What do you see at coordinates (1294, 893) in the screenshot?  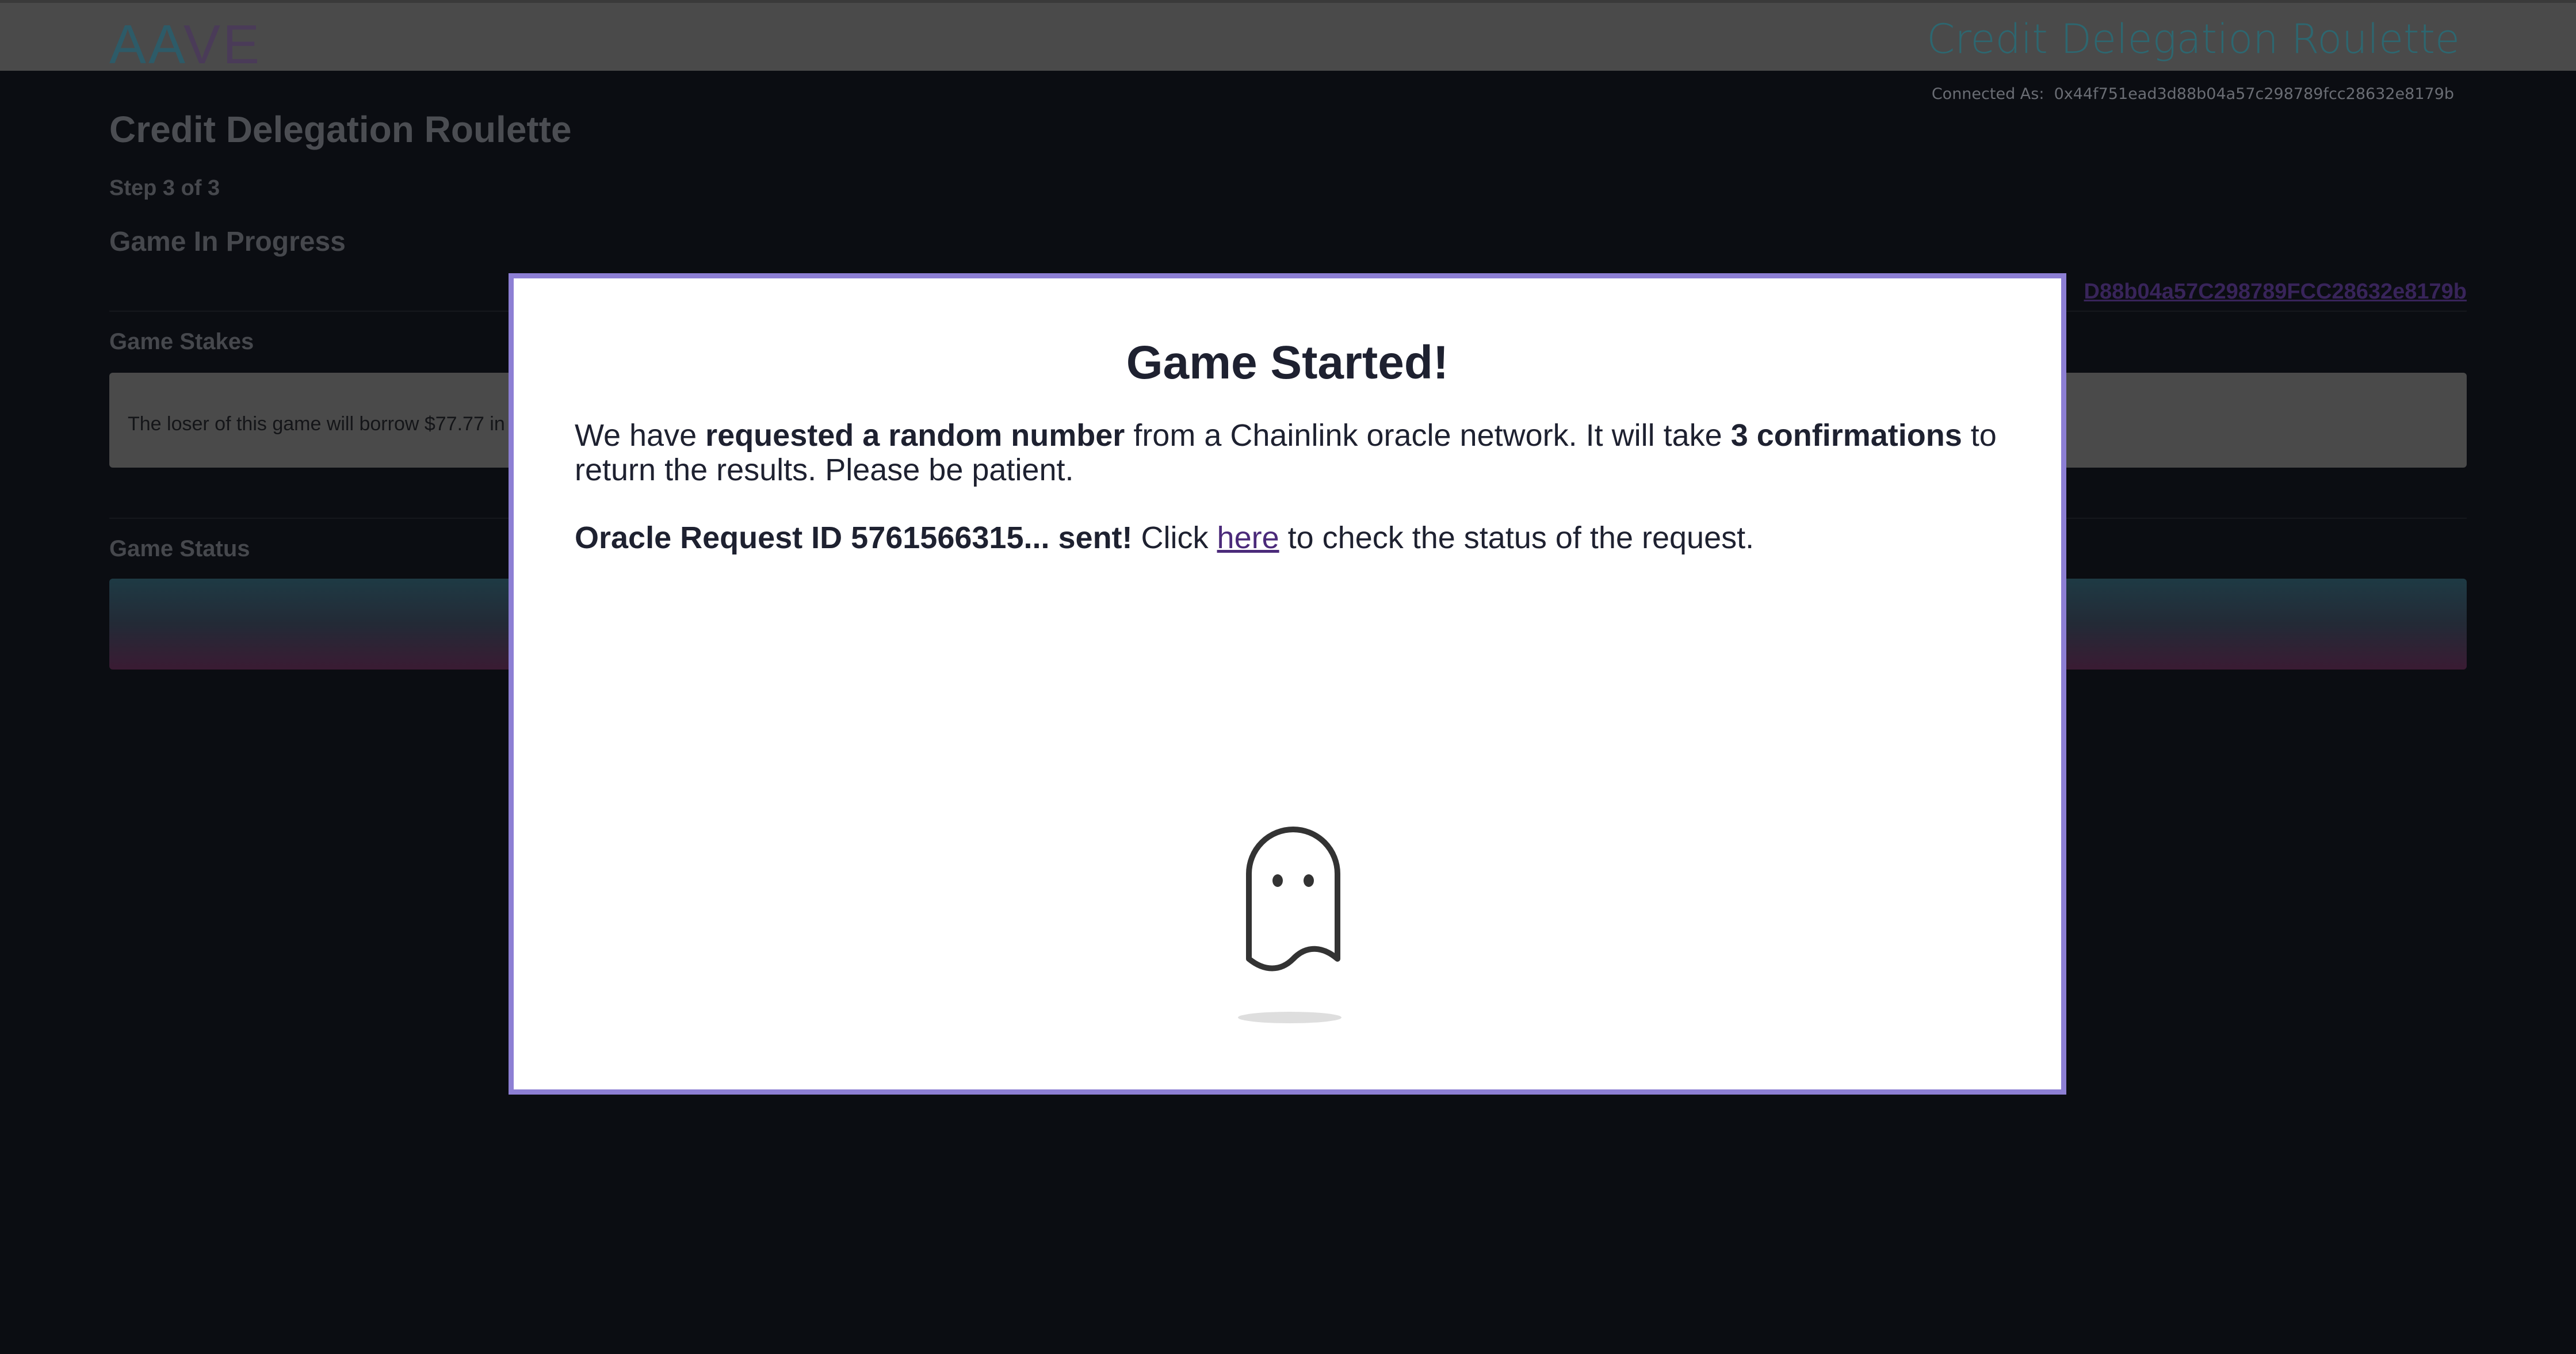 I see `ghost-icon` at bounding box center [1294, 893].